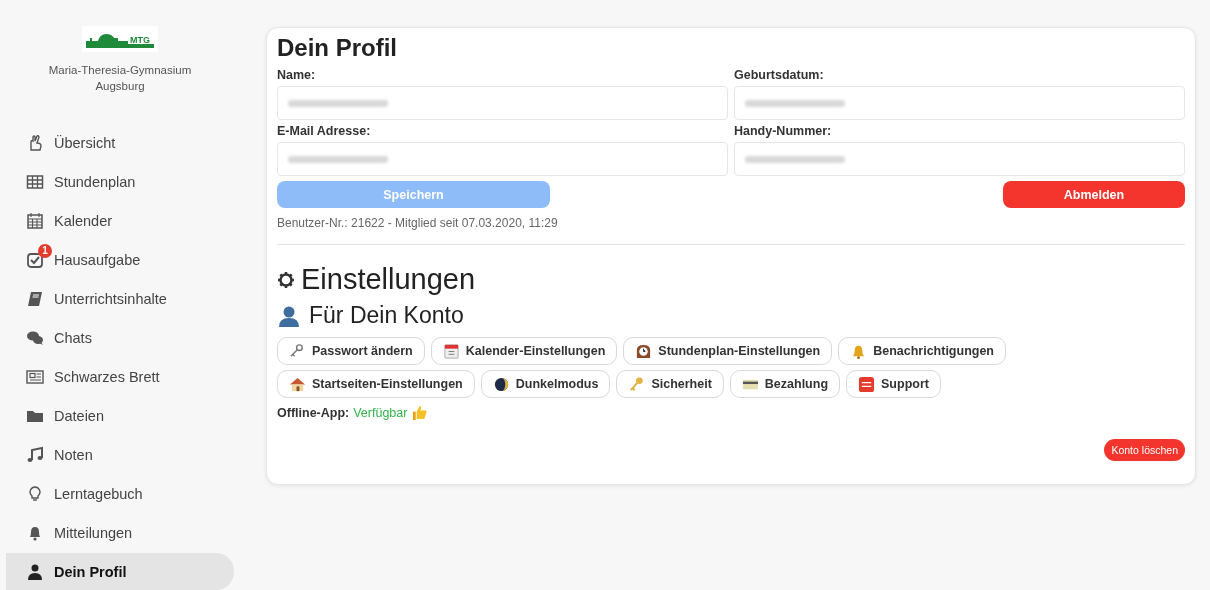 This screenshot has height=590, width=1210. Describe the element at coordinates (785, 384) in the screenshot. I see `settings-button: Bezahlung` at that location.